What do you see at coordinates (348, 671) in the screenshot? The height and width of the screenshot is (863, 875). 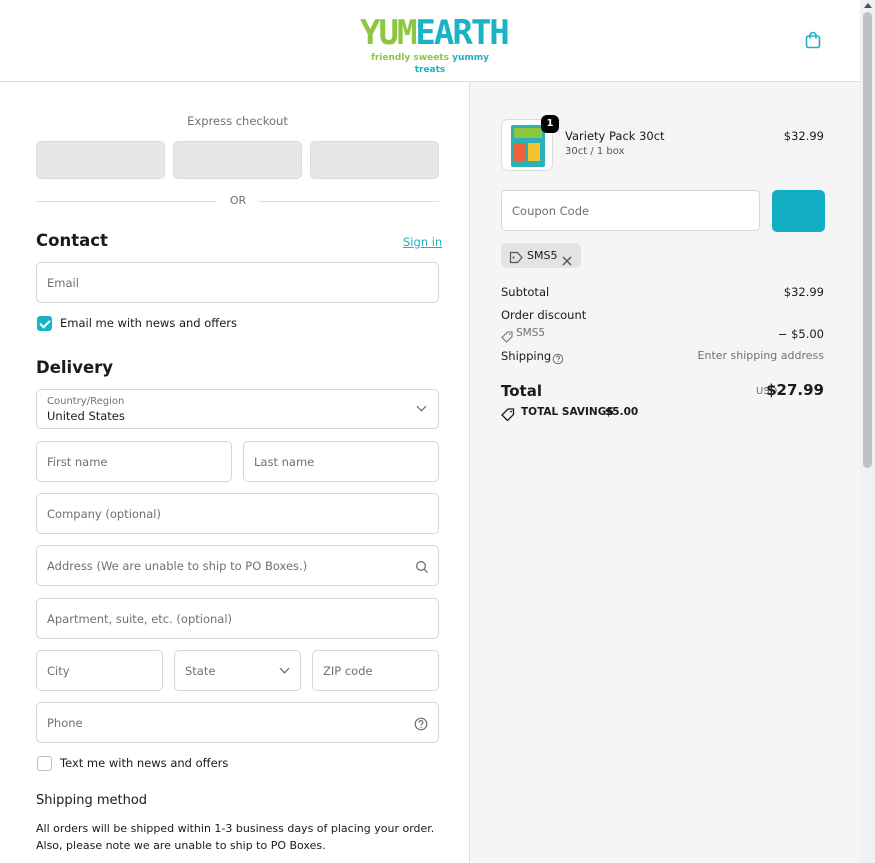 I see `zip-placeholder: ZIP code` at bounding box center [348, 671].